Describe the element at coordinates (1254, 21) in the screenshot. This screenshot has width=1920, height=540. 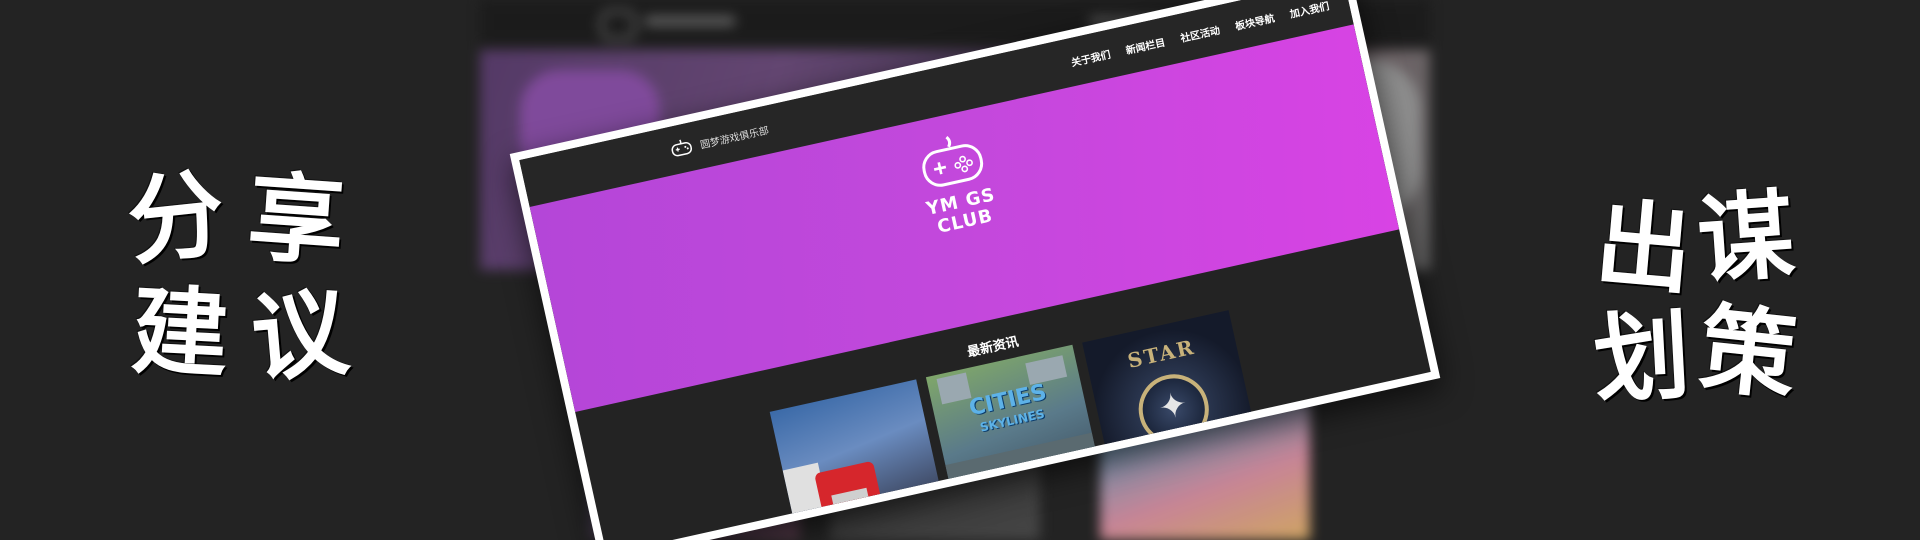
I see `nav-item-sections: 板块导航` at that location.